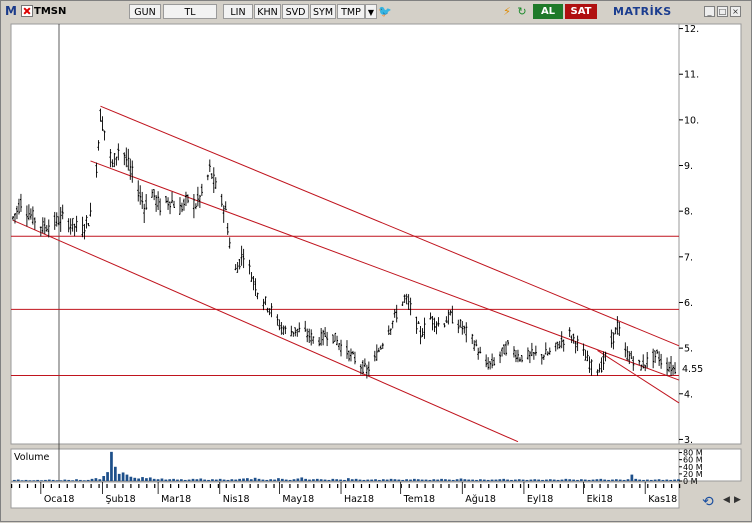  What do you see at coordinates (691, 120) in the screenshot?
I see `y-tick-label: 10.` at bounding box center [691, 120].